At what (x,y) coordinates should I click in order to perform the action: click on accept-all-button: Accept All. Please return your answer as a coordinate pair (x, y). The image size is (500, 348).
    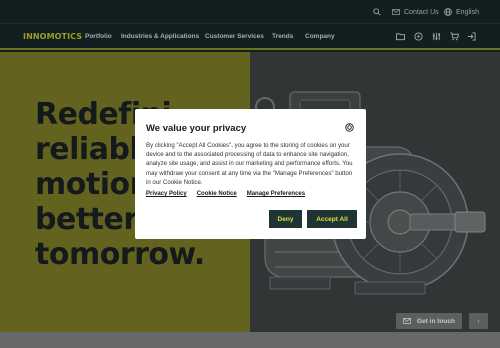
    Looking at the image, I should click on (332, 219).